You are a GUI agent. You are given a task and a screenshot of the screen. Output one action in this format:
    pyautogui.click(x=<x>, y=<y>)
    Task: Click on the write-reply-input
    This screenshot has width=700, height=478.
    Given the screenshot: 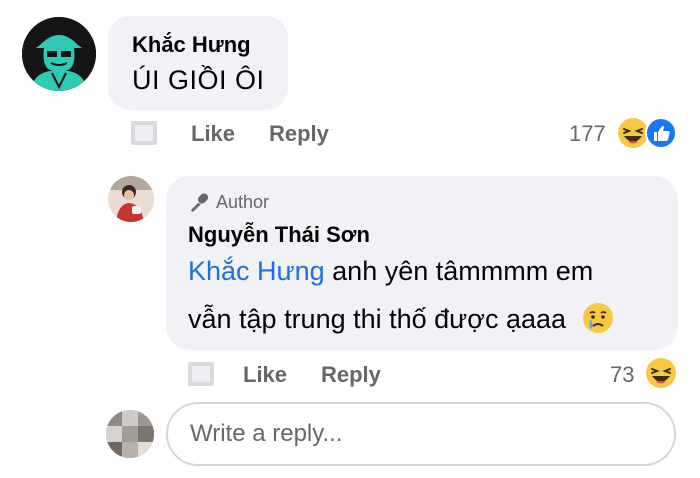 What is the action you would take?
    pyautogui.click(x=420, y=434)
    